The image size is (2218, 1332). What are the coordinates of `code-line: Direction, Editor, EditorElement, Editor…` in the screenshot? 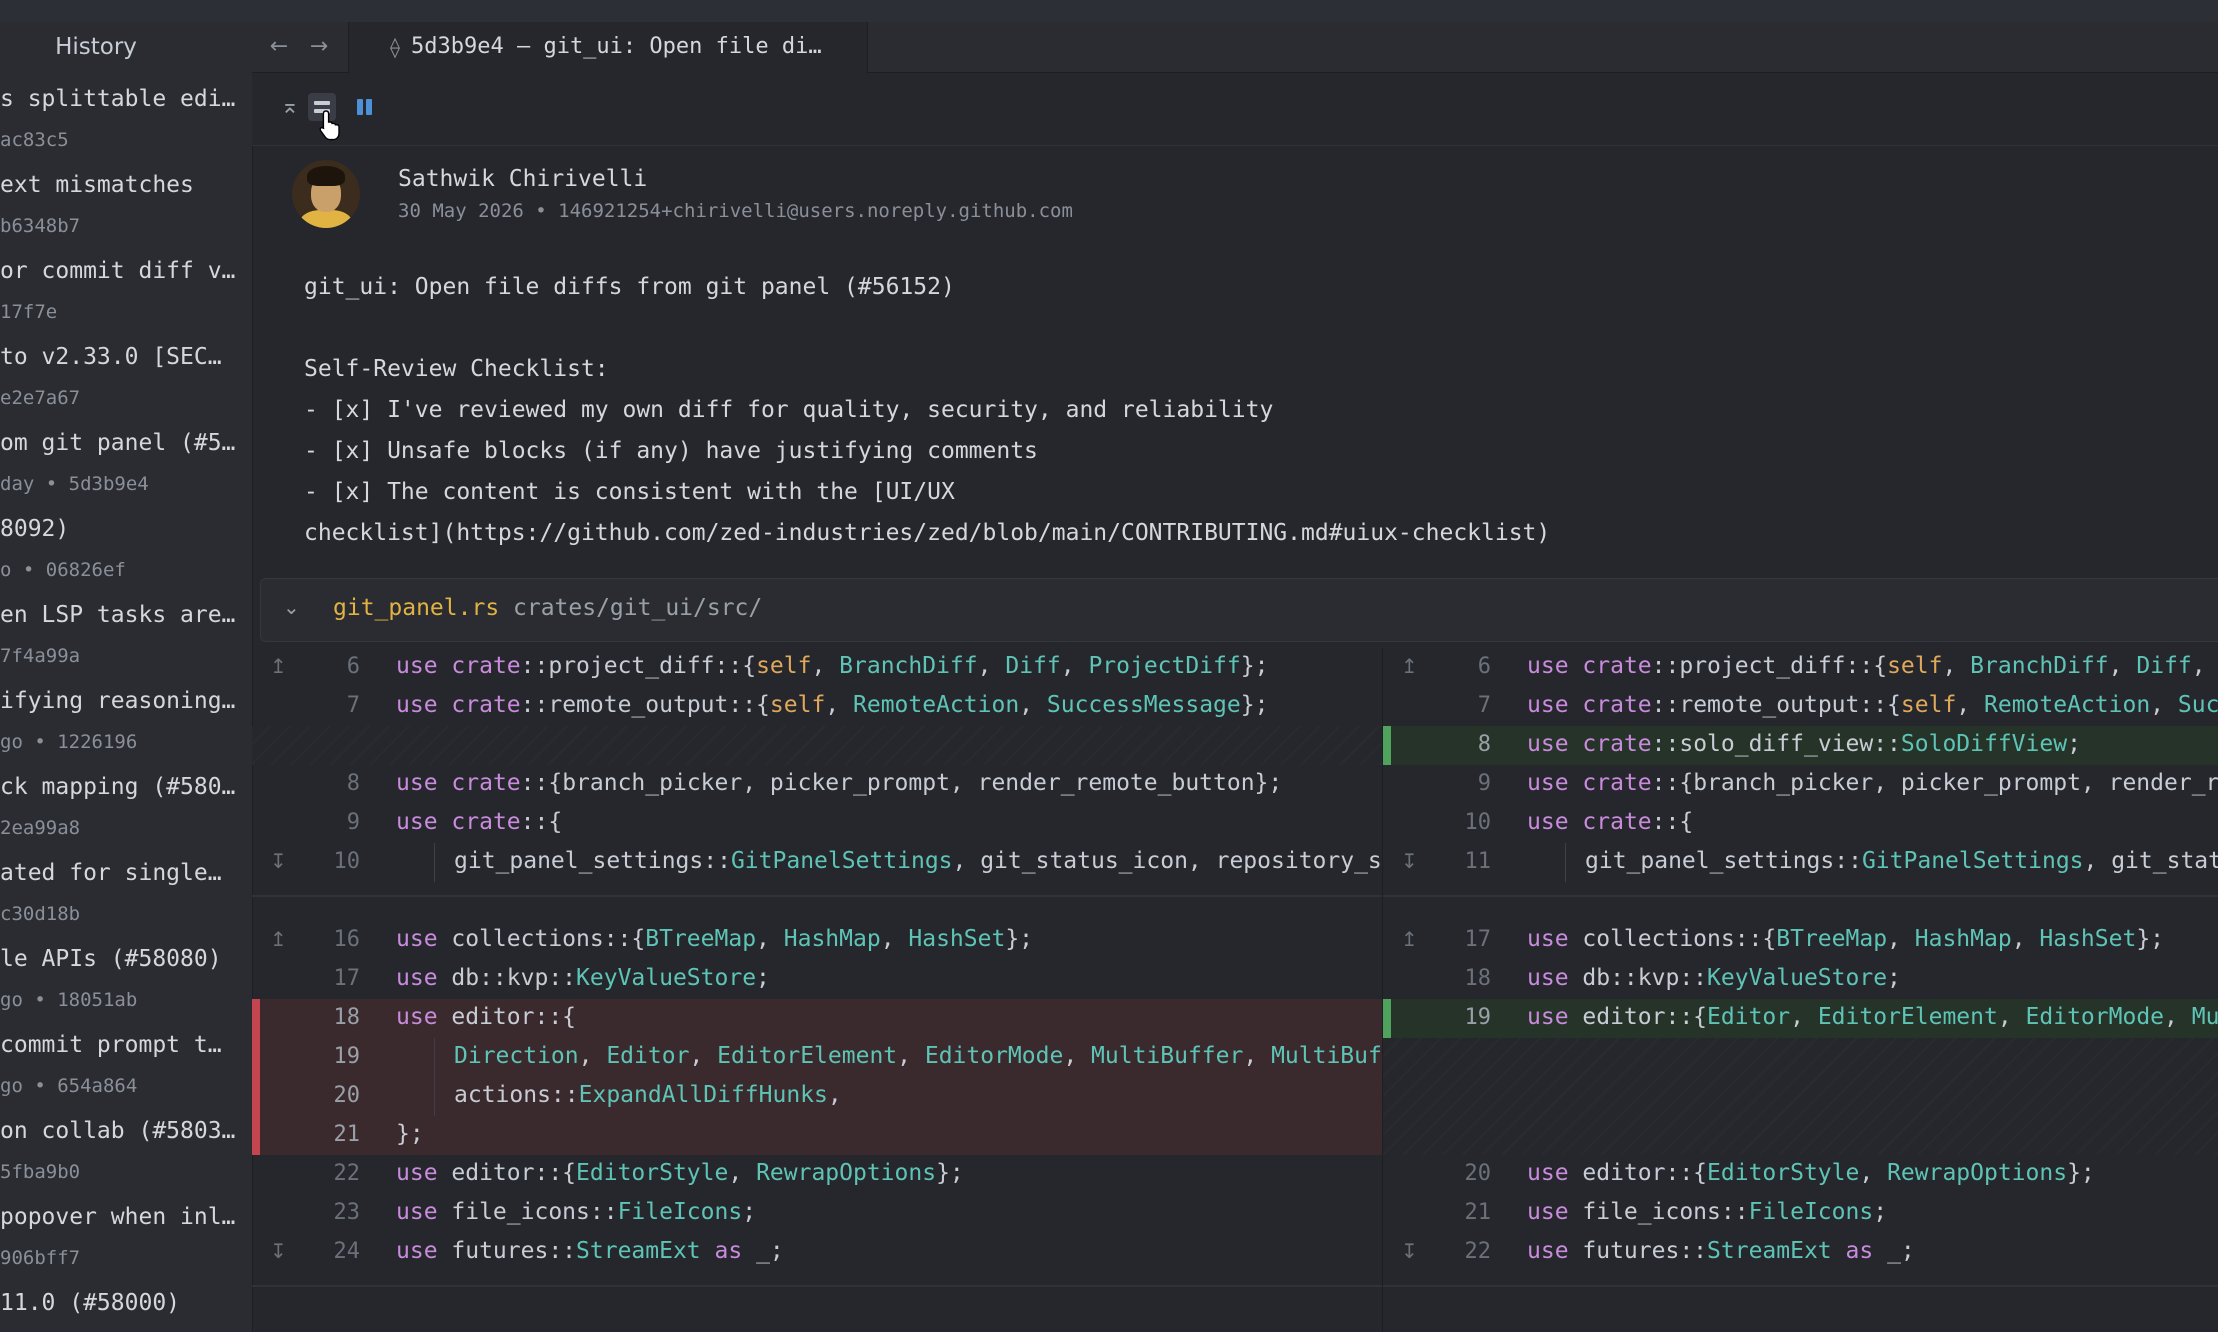 It's located at (907, 1057).